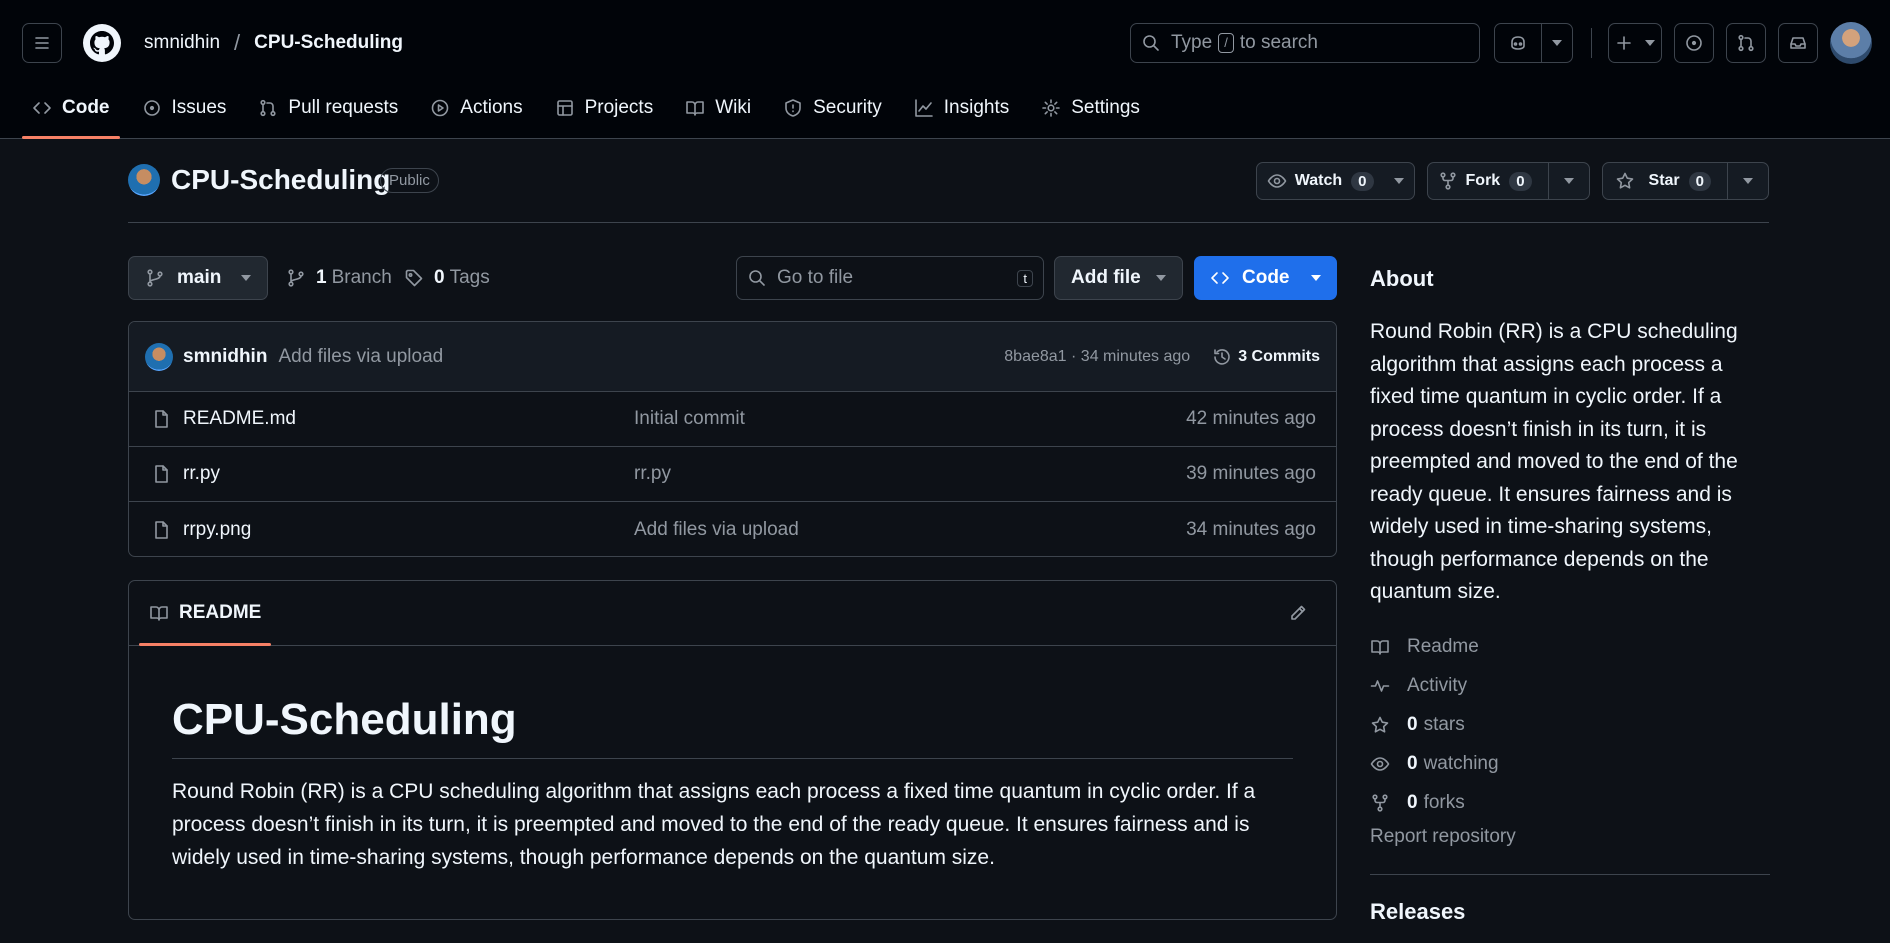 This screenshot has width=1890, height=943. I want to click on search-placeholder-suffix: to search, so click(1278, 42).